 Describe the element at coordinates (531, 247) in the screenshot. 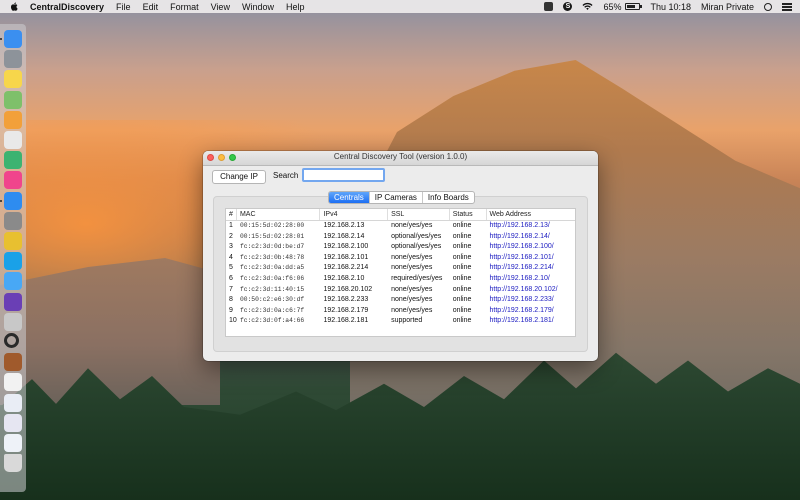

I see `cell-web-address: http://192.168.2.100/` at that location.